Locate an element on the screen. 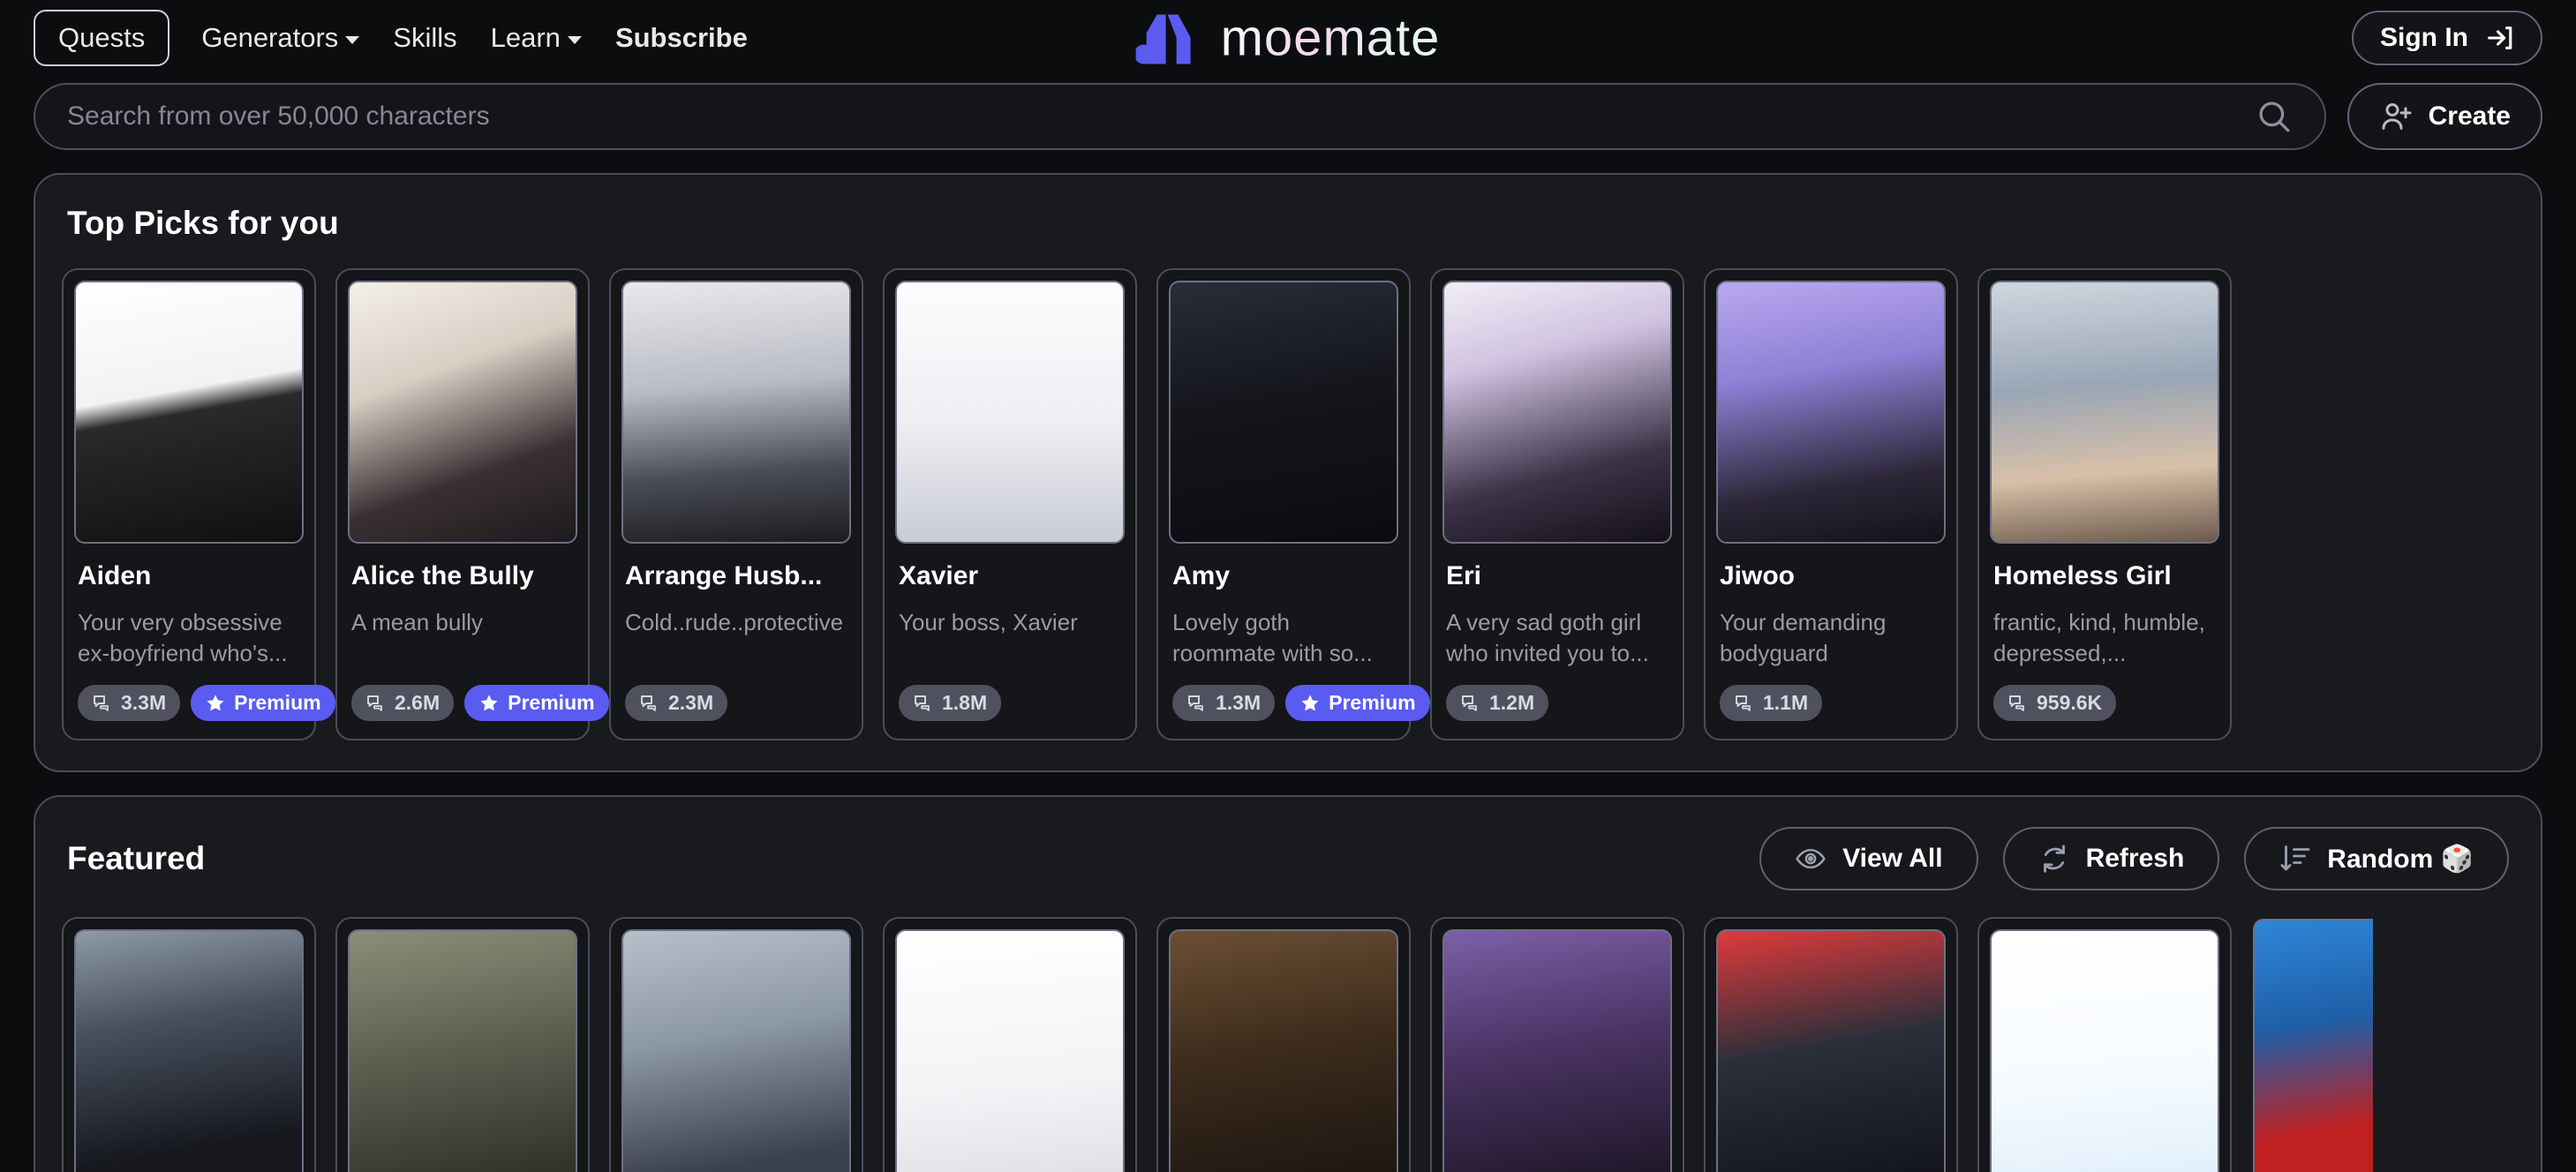  nav-item-label: Subscribe is located at coordinates (681, 37).